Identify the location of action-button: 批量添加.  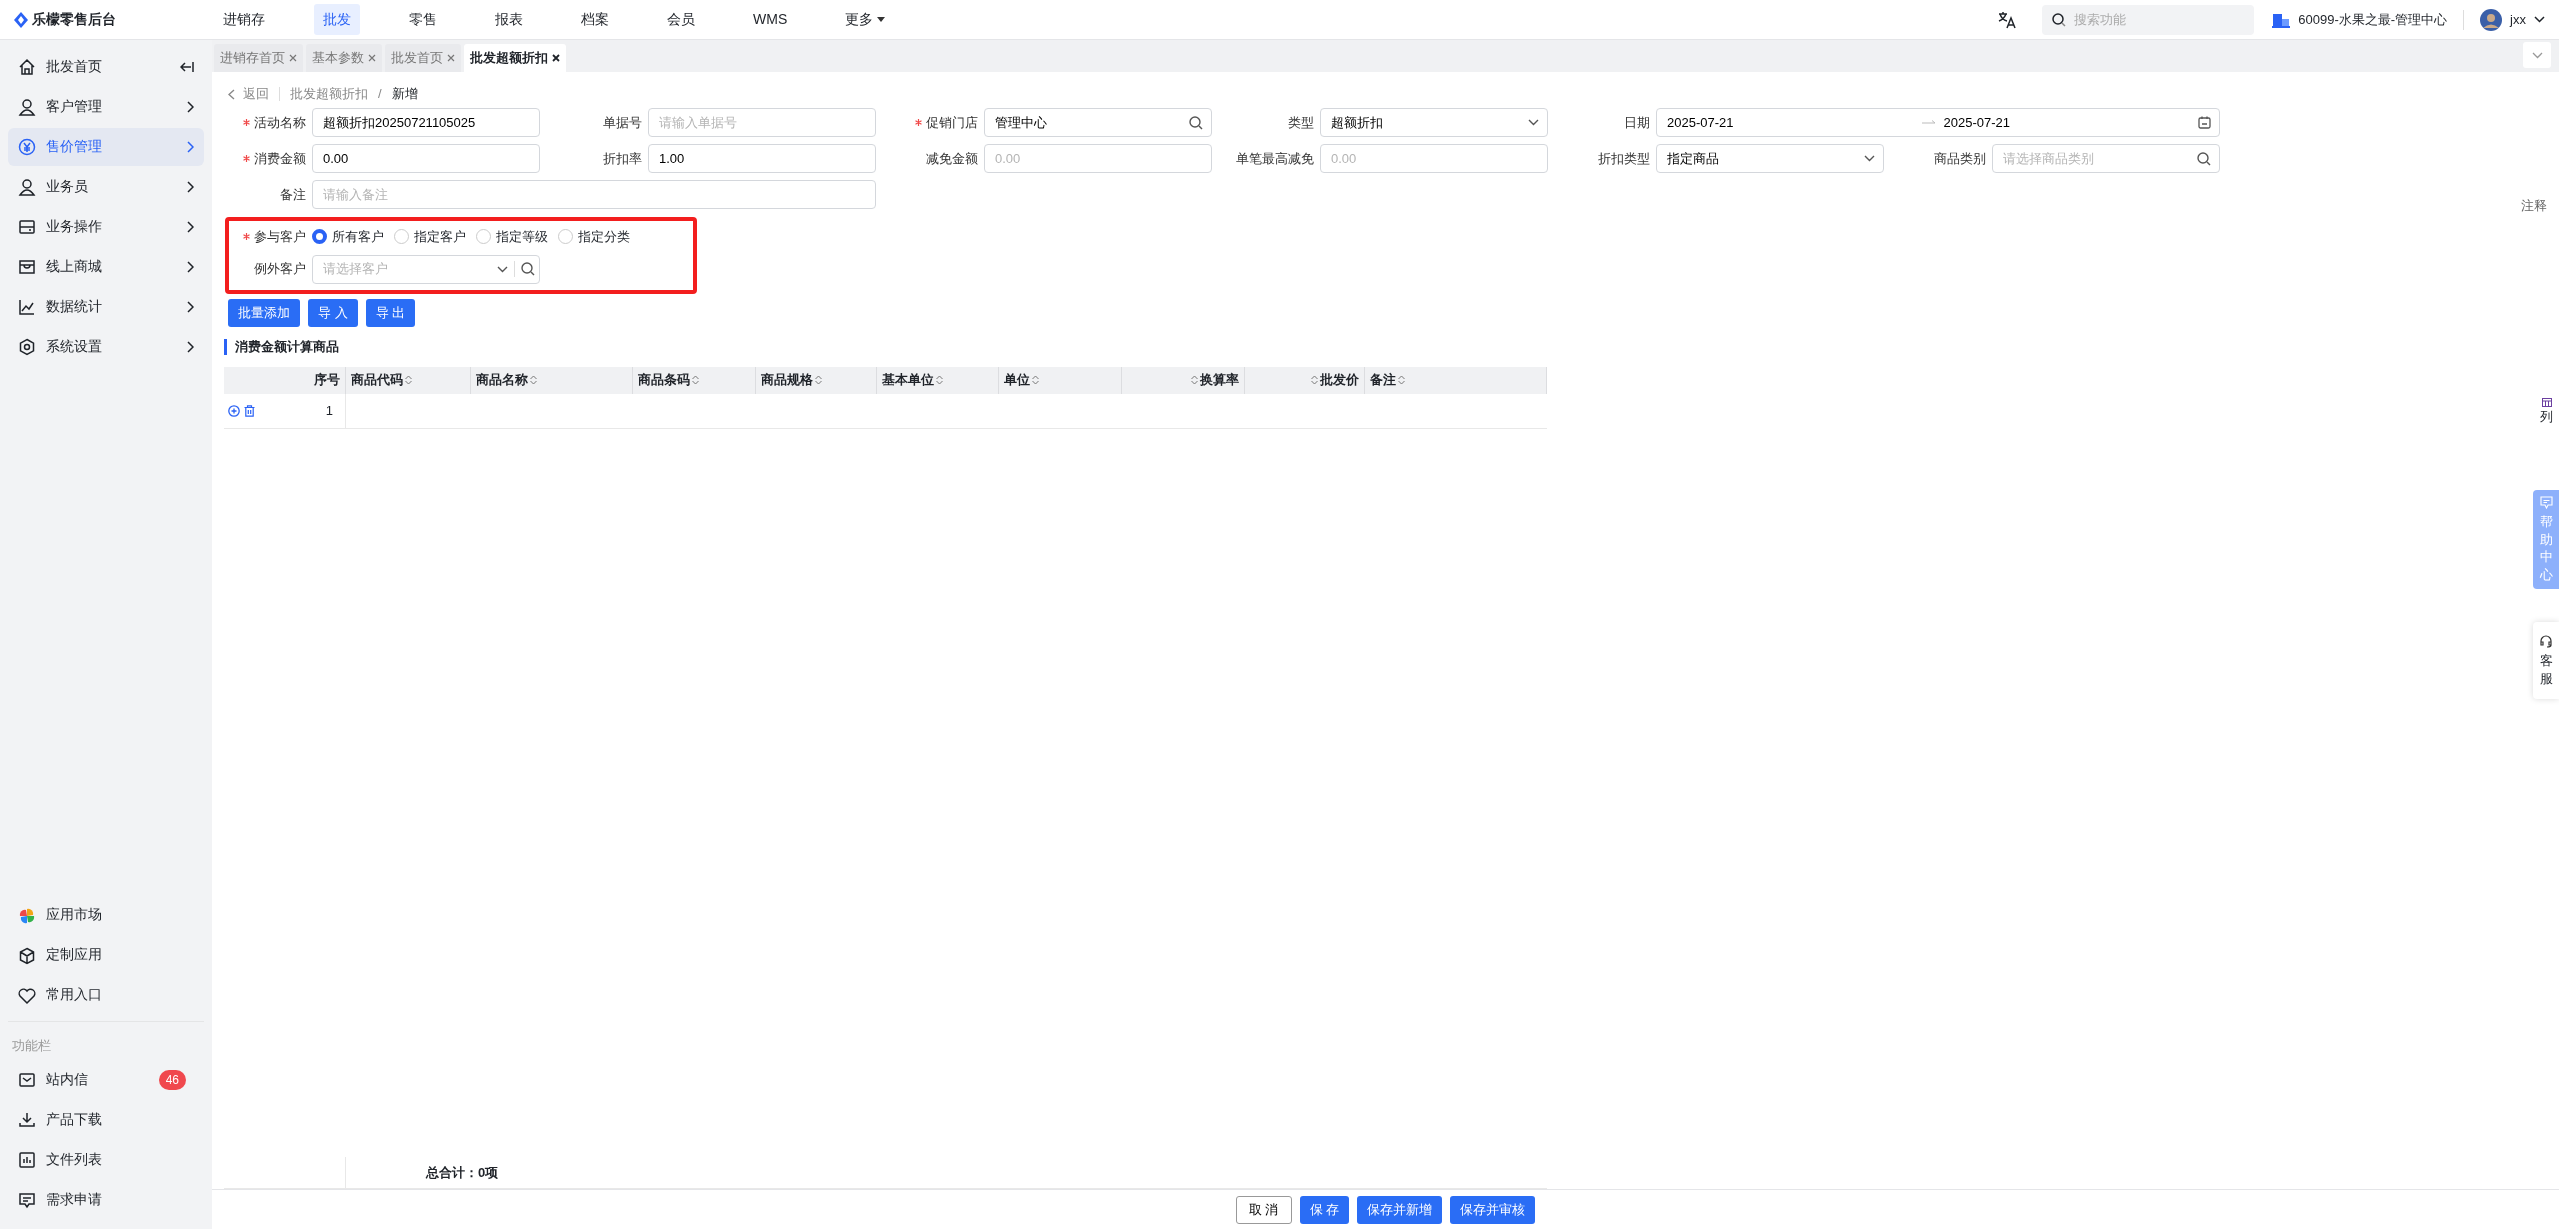
(264, 312).